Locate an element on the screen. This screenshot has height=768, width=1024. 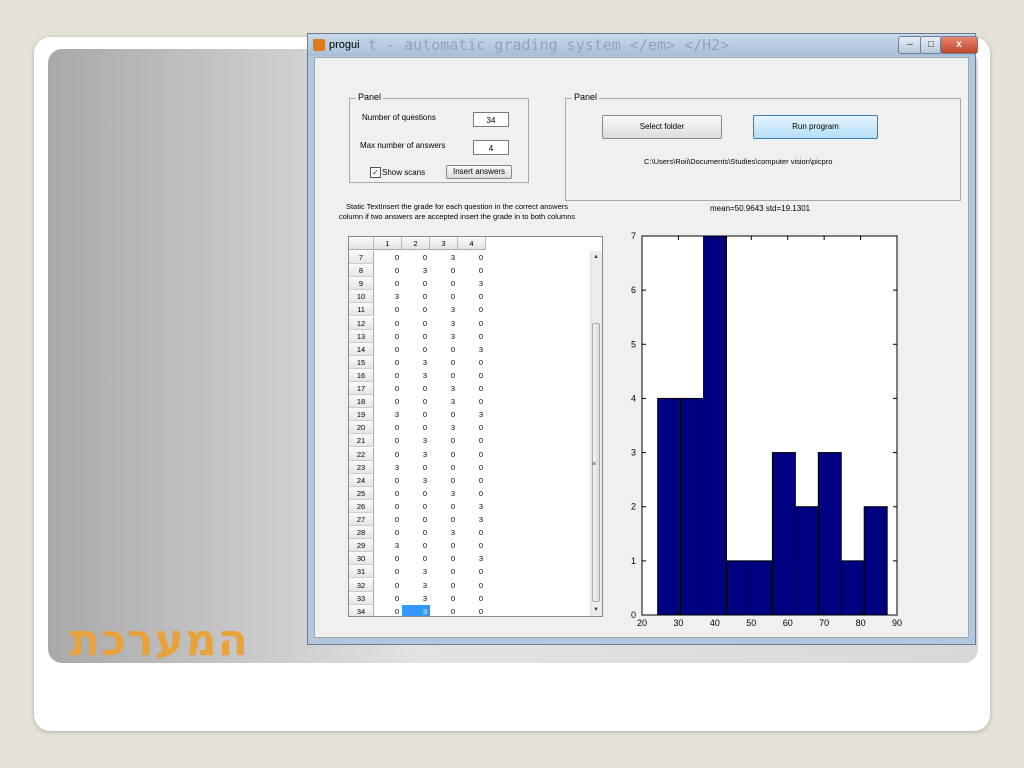
row-header: 7 is located at coordinates (361, 257).